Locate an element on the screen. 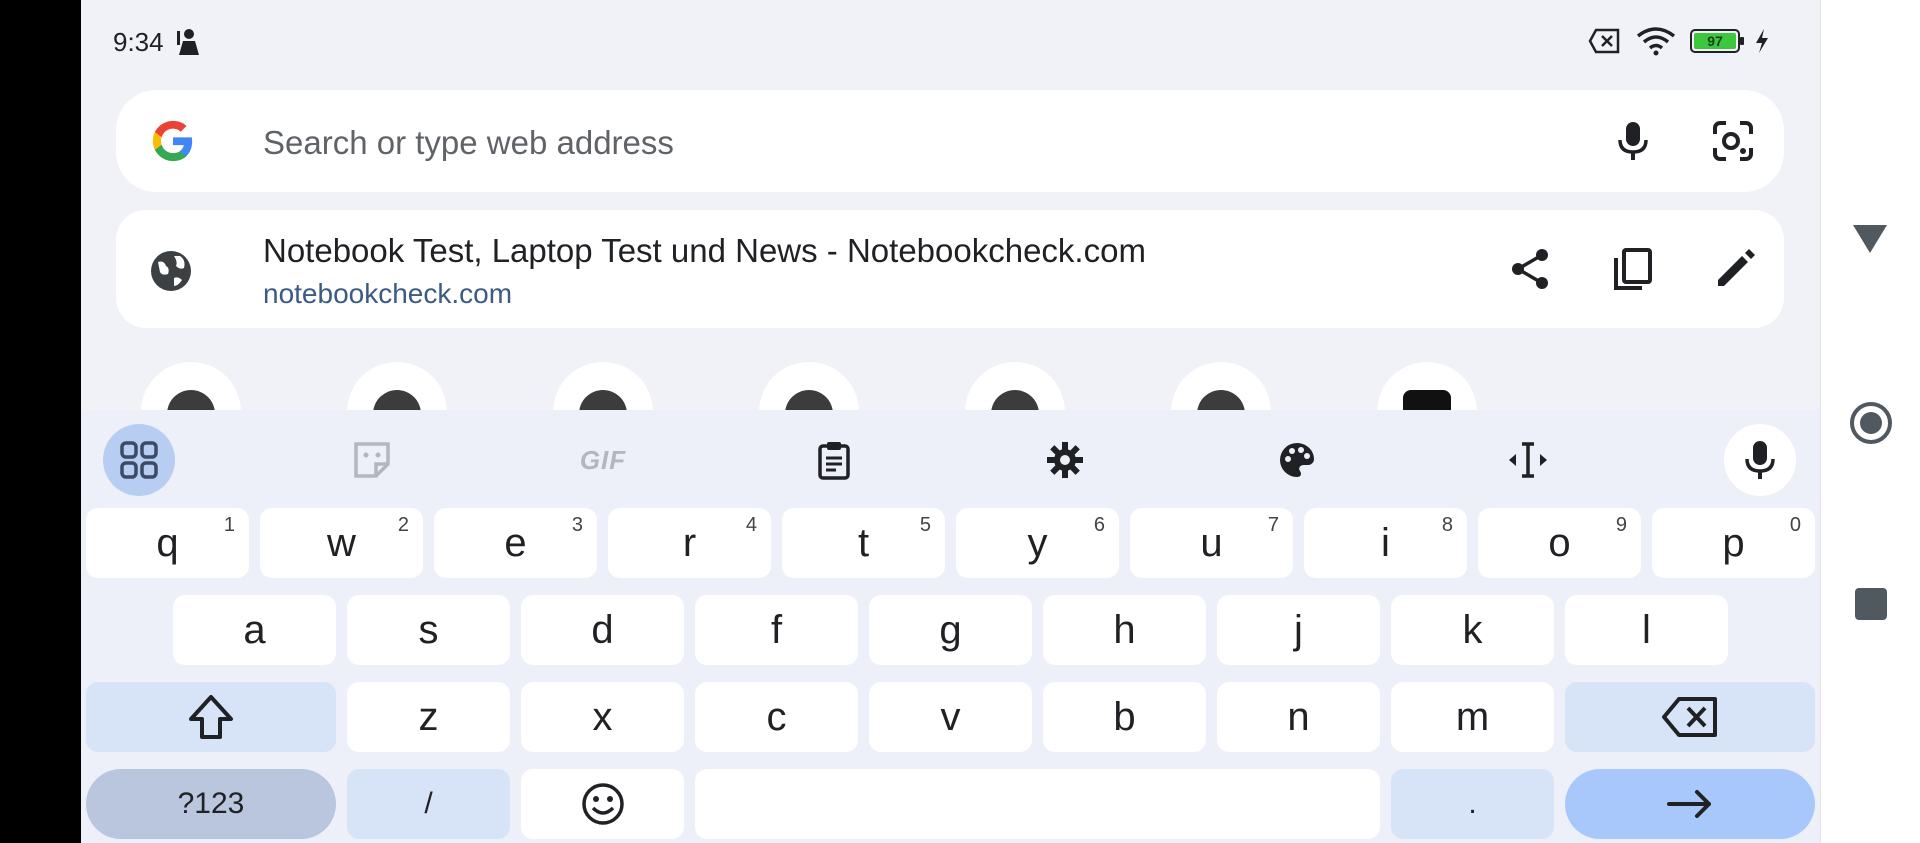 The height and width of the screenshot is (843, 1920). key-n: n is located at coordinates (1298, 717).